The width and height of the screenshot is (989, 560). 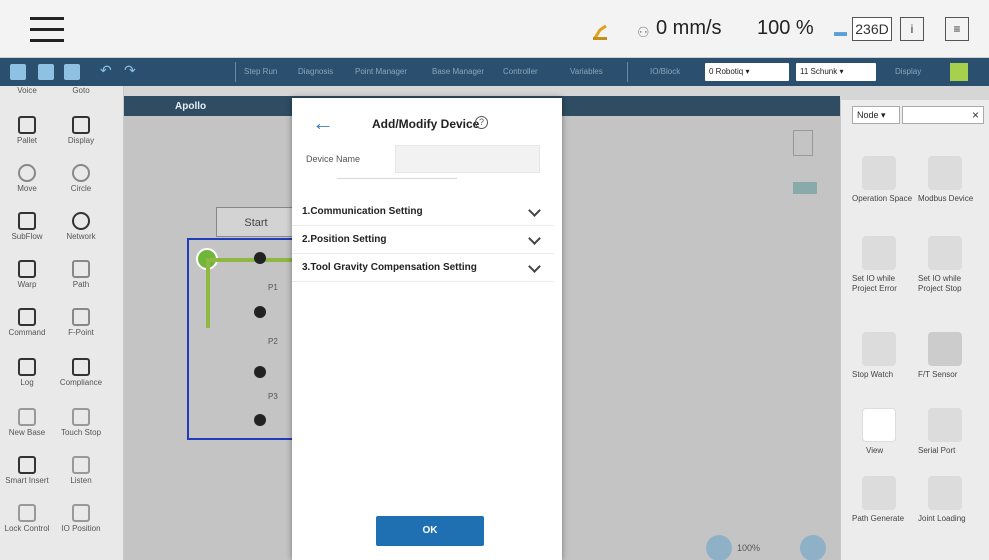 I want to click on zoom-out-button, so click(x=813, y=547).